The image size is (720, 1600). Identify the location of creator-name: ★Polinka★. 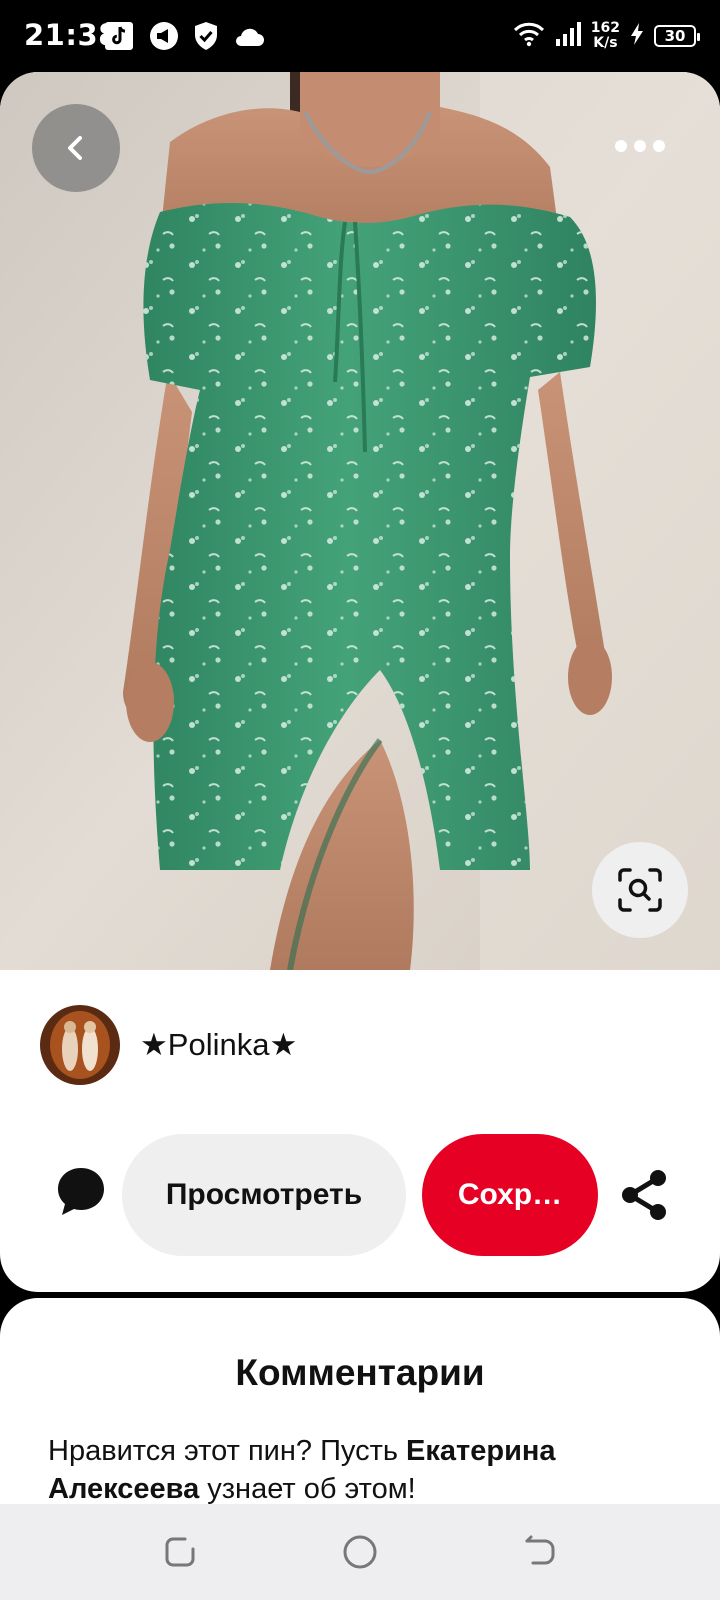
(218, 1045).